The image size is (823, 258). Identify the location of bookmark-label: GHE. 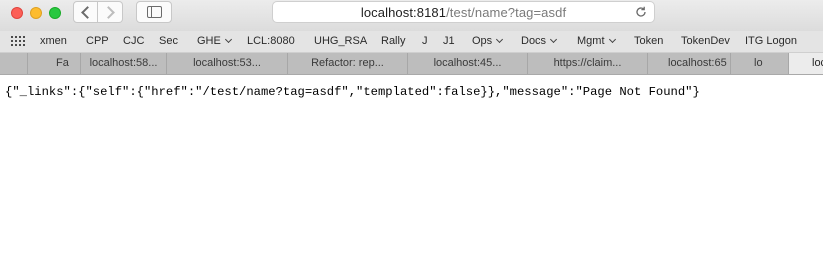
(209, 41).